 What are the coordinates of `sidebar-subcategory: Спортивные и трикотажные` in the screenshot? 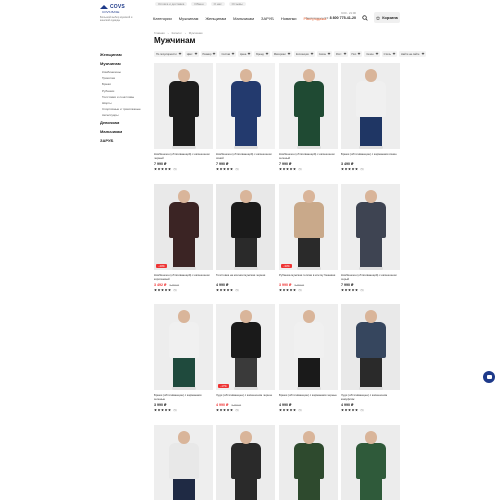 It's located at (126, 109).